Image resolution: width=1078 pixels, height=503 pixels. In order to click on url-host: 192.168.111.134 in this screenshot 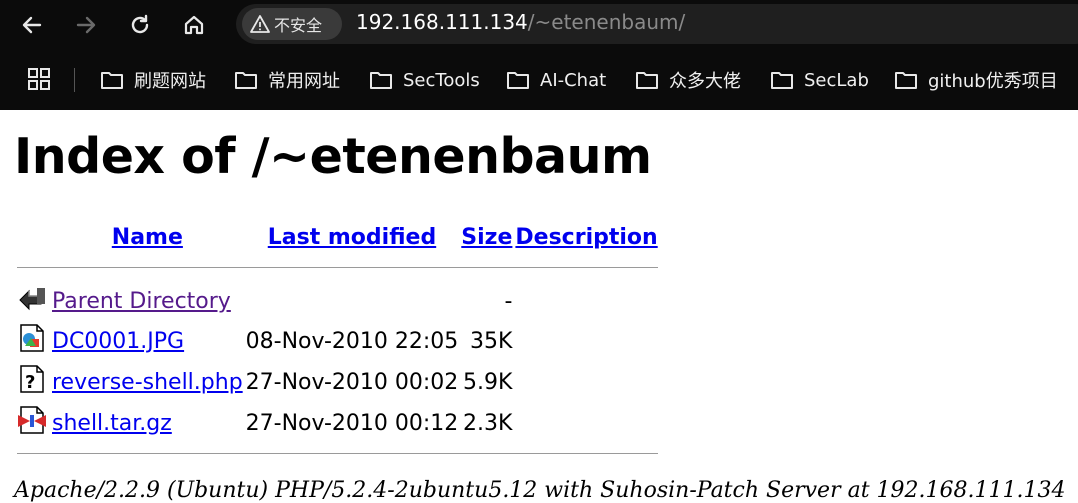, I will do `click(442, 22)`.